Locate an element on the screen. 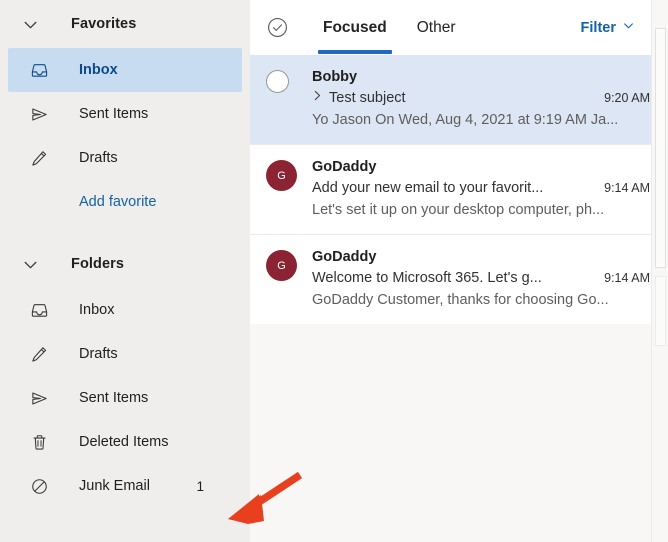  sidebar-item-folders-sent-items: Sent Items is located at coordinates (125, 398).